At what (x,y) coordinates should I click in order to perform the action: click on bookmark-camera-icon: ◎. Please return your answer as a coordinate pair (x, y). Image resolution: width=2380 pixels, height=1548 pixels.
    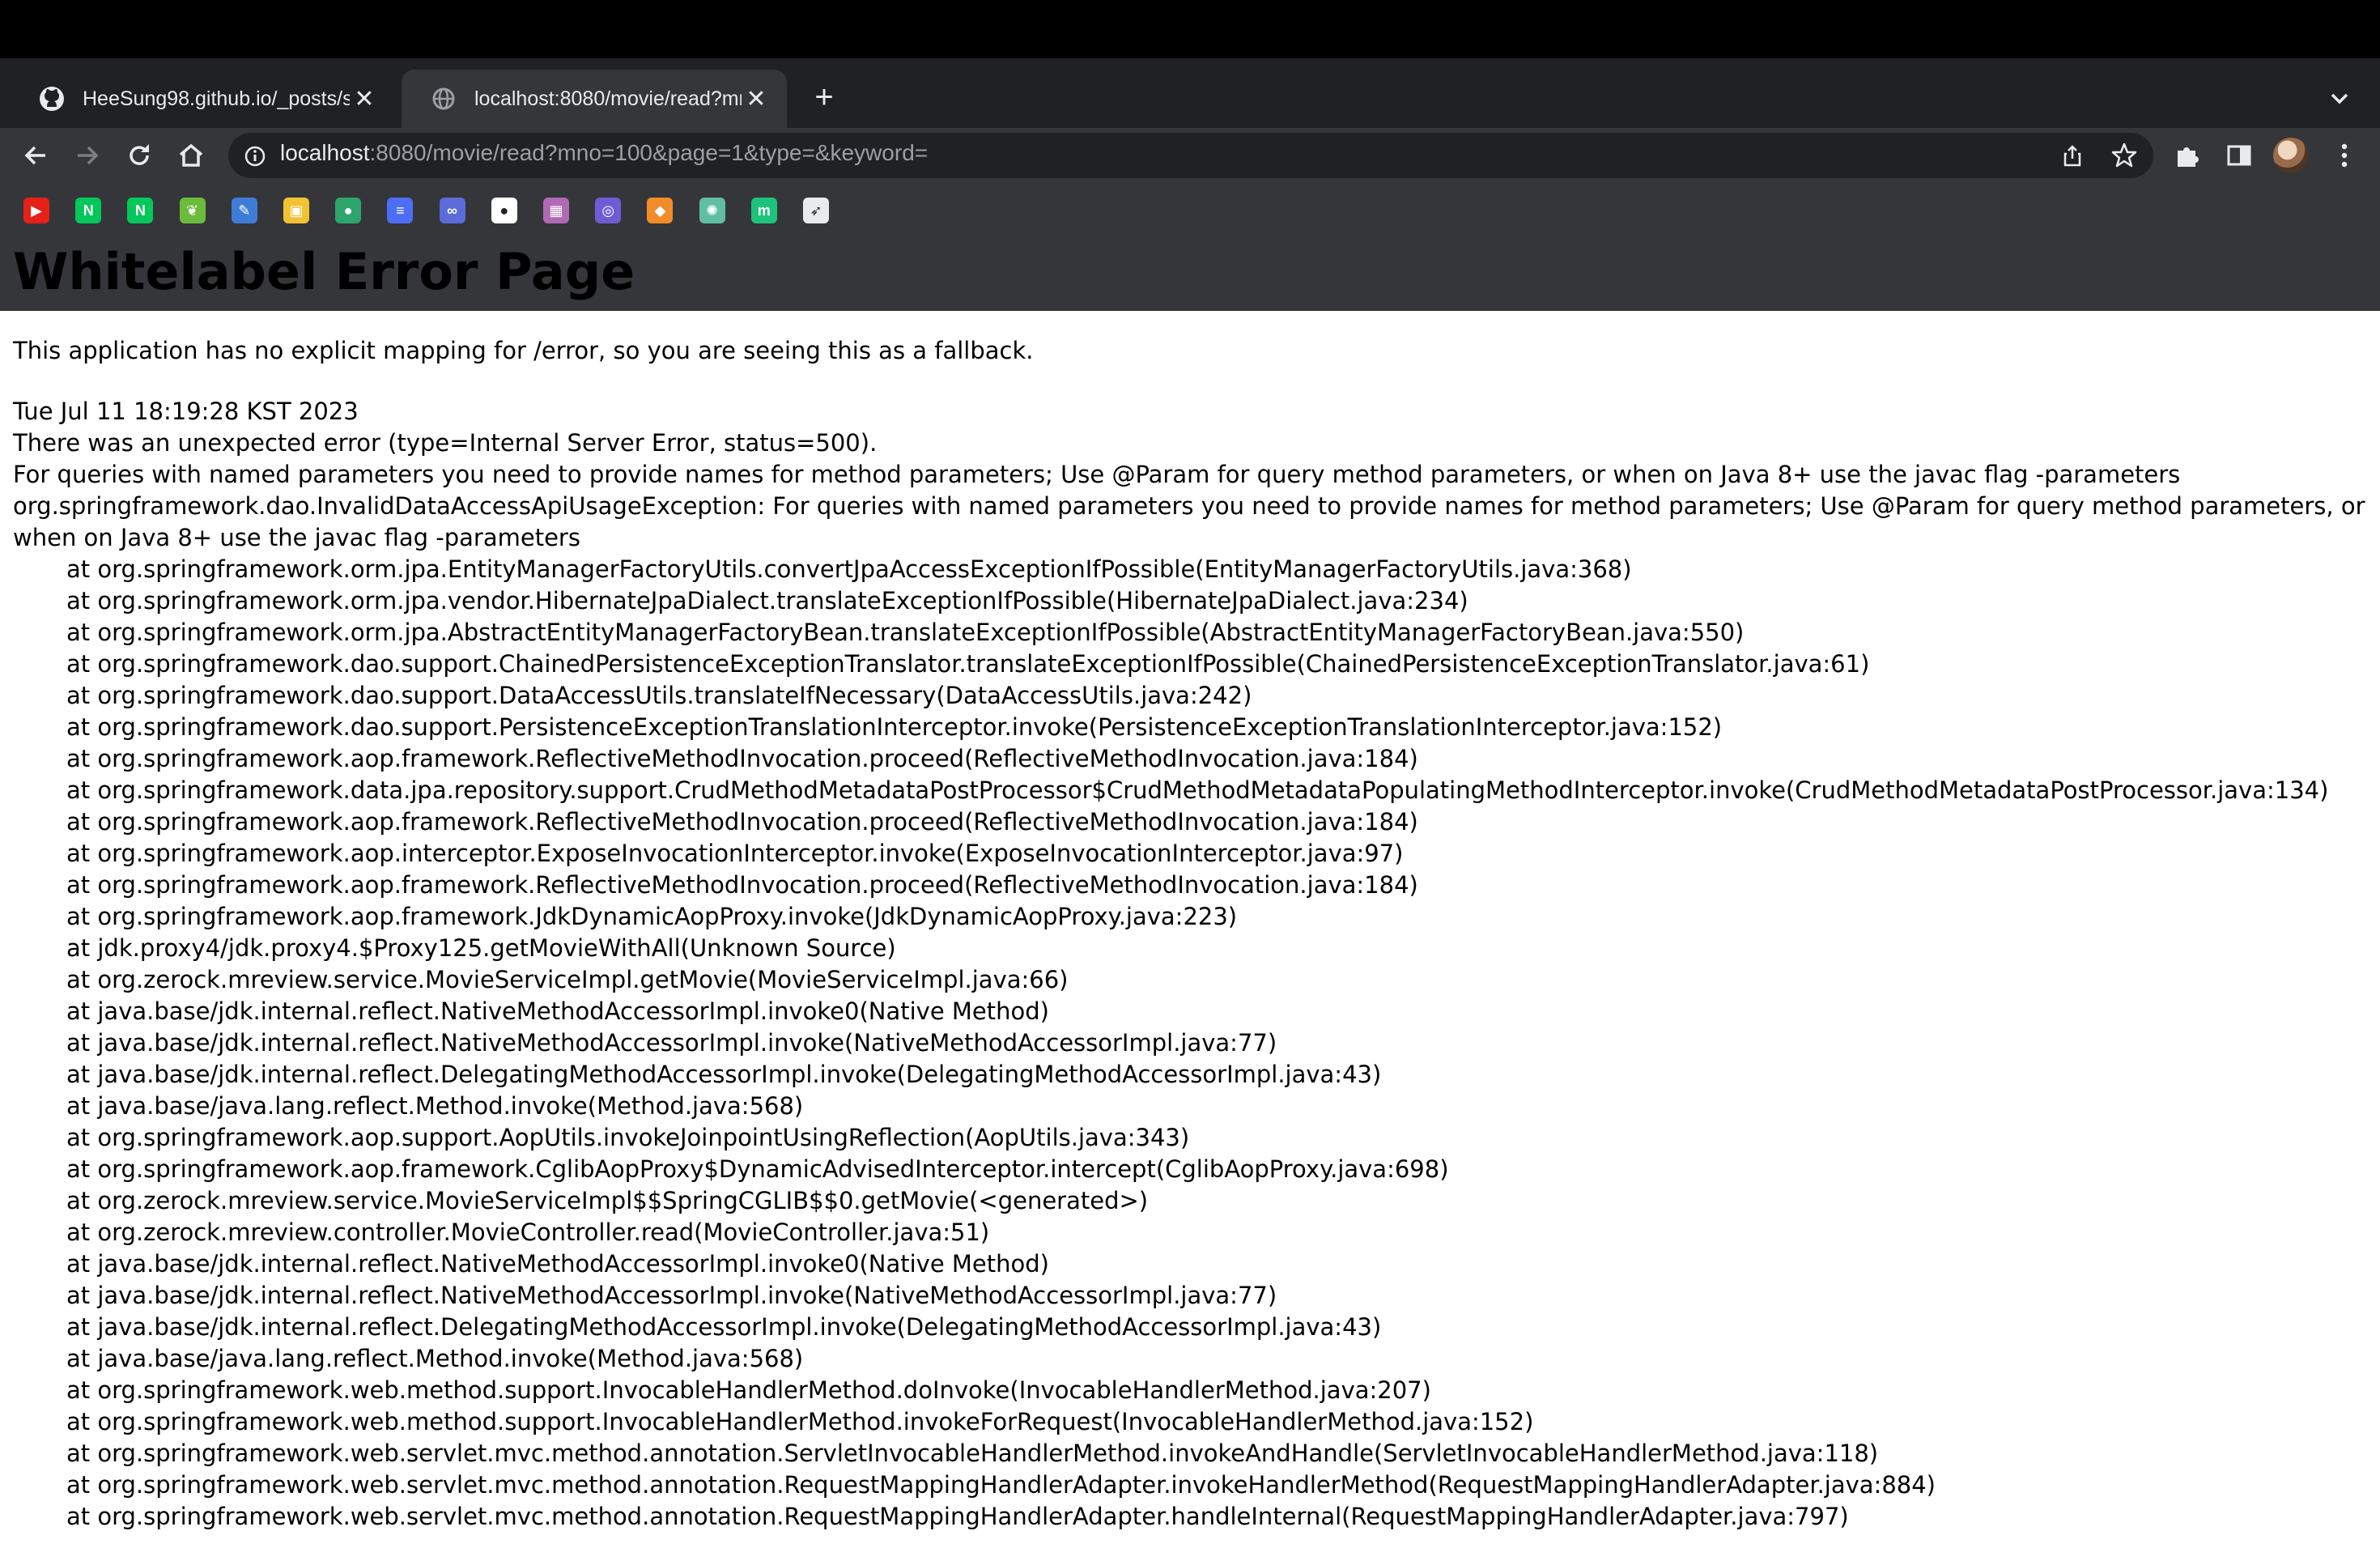
    Looking at the image, I should click on (609, 210).